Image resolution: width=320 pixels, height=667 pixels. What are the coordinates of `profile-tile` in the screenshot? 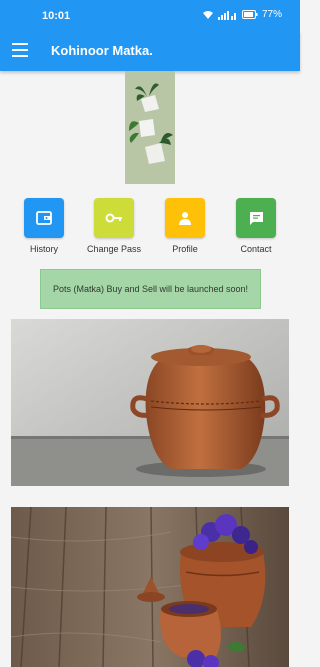 It's located at (185, 218).